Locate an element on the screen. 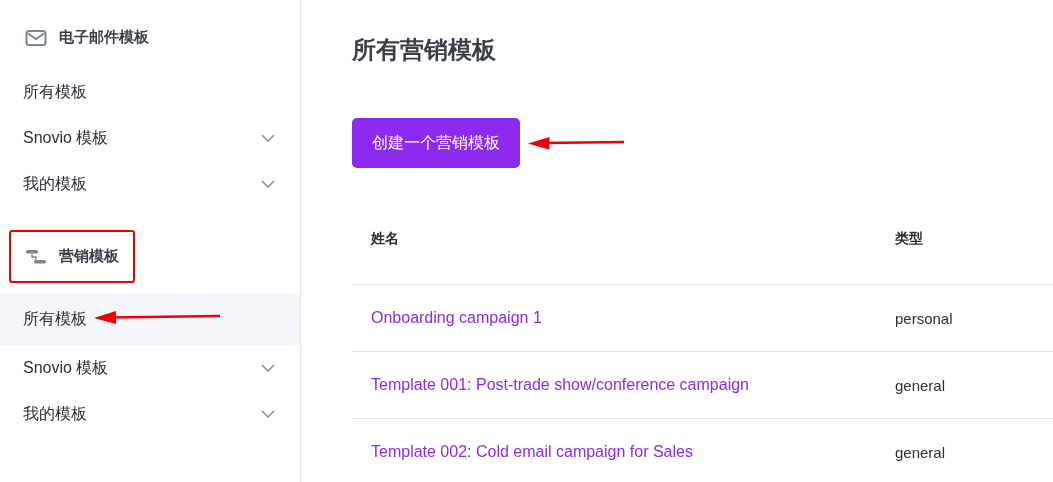 This screenshot has height=482, width=1053. template-link: Template 002: Cold email campaign for Sales is located at coordinates (623, 452).